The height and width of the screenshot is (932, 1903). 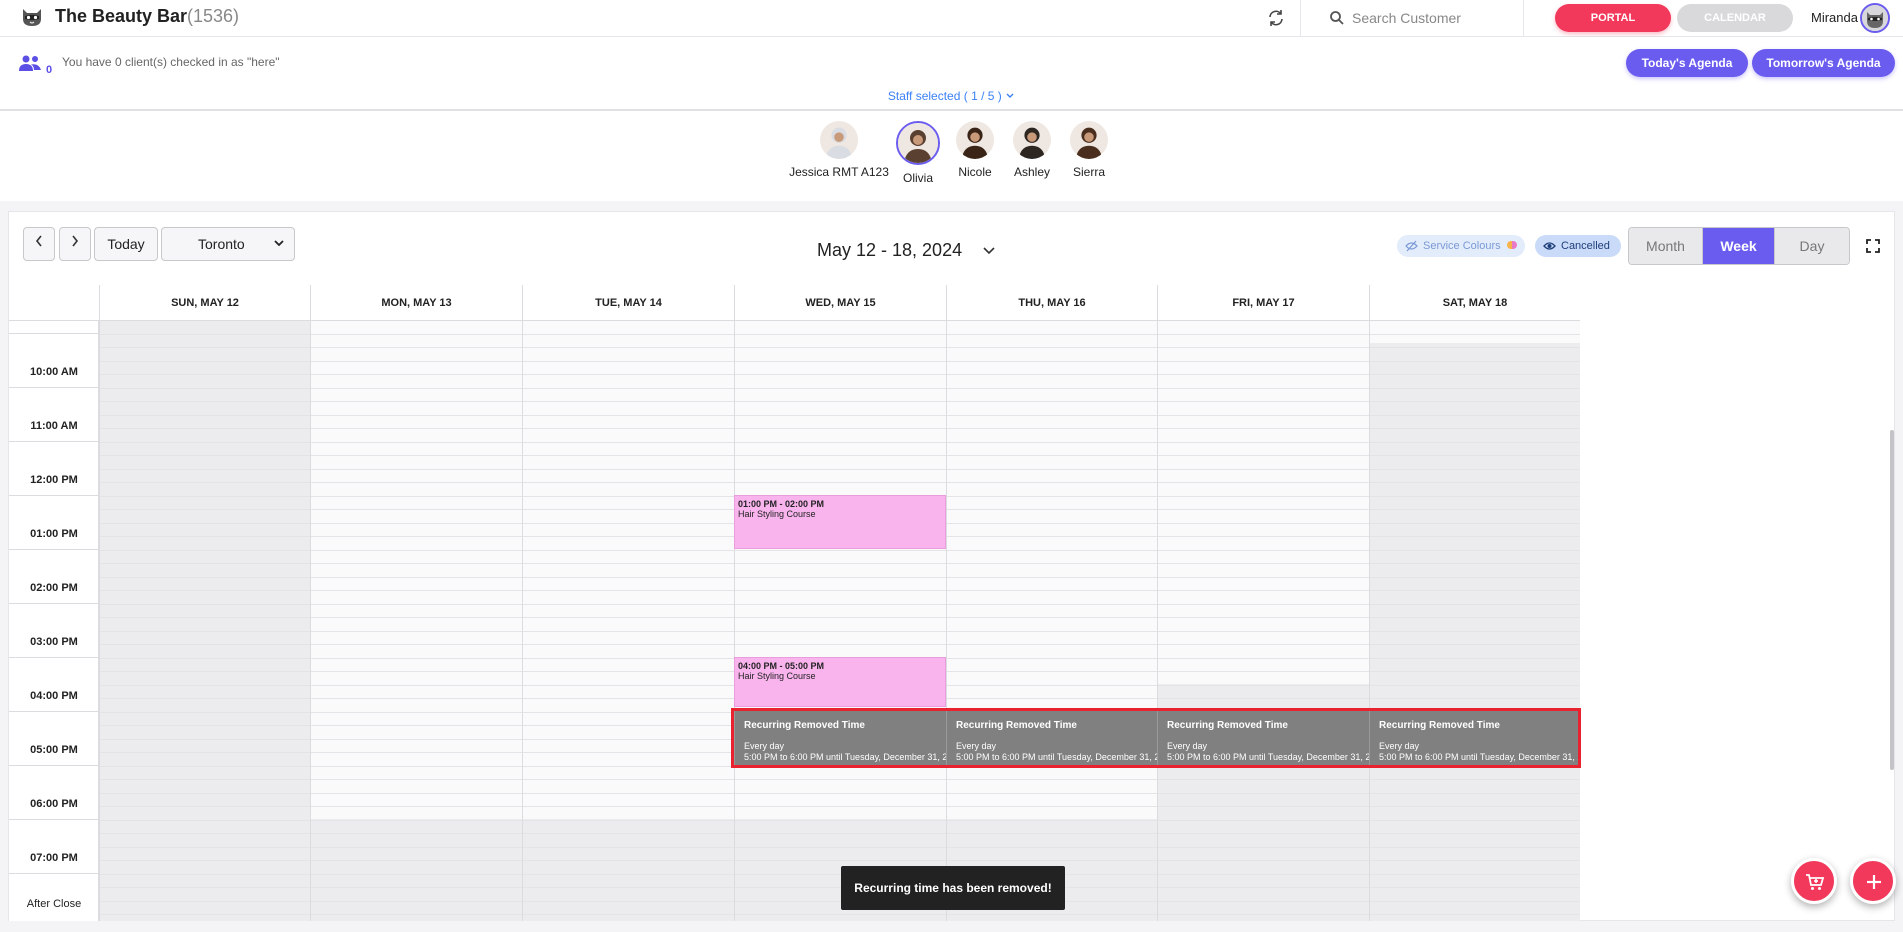 I want to click on scrollbar, so click(x=1892, y=600).